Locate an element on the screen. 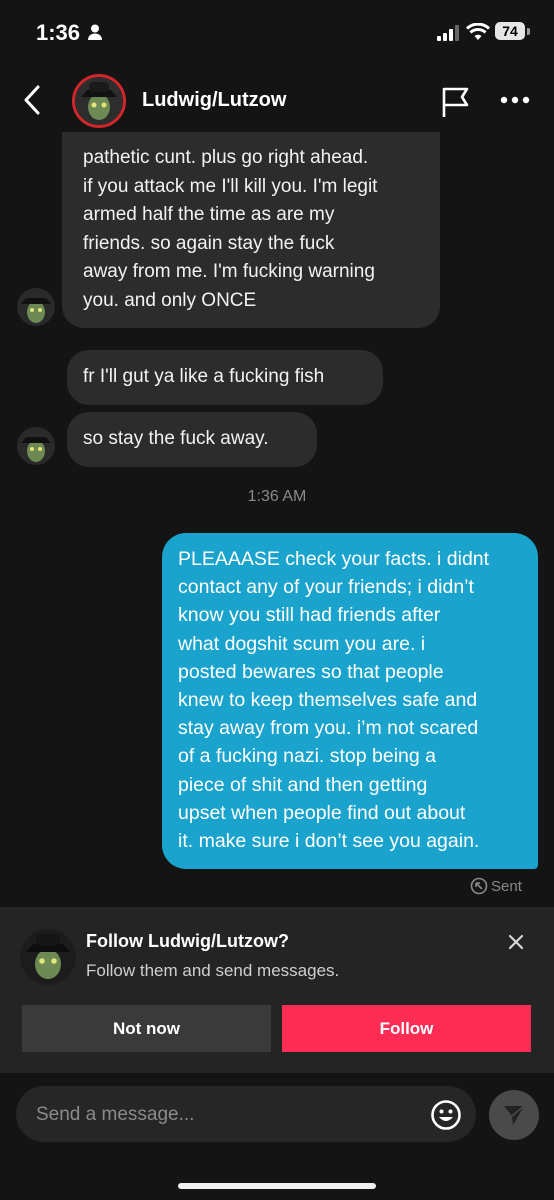 This screenshot has width=554, height=1200. message-input-wrapper is located at coordinates (246, 1115).